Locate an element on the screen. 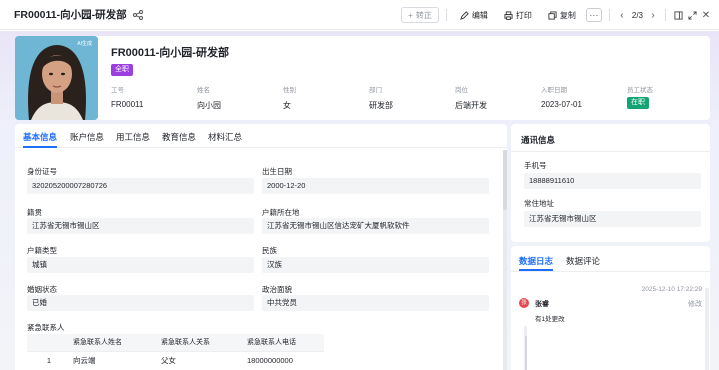 The height and width of the screenshot is (370, 719). birth-date-value: 2000-12-20 is located at coordinates (375, 186).